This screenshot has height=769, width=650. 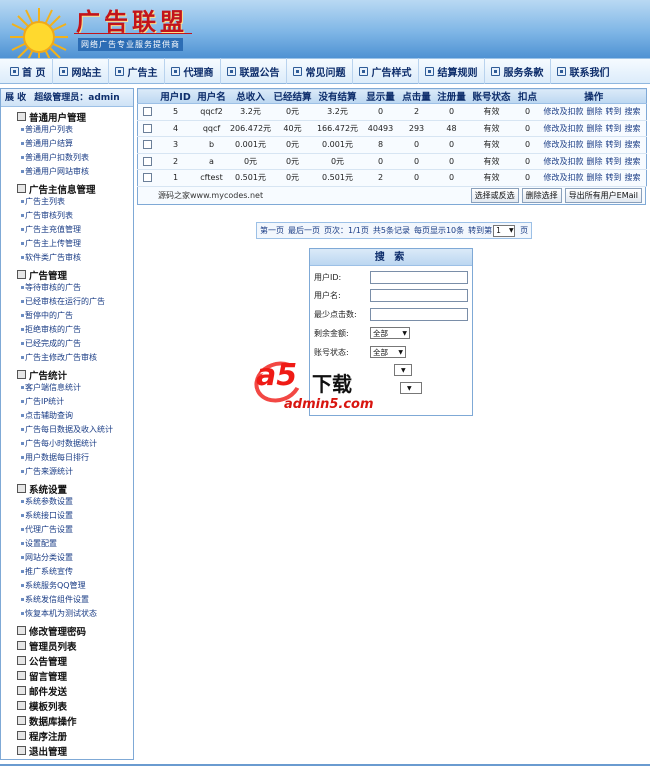 I want to click on sidebar-item: 拒绝审核的广告, so click(x=67, y=330).